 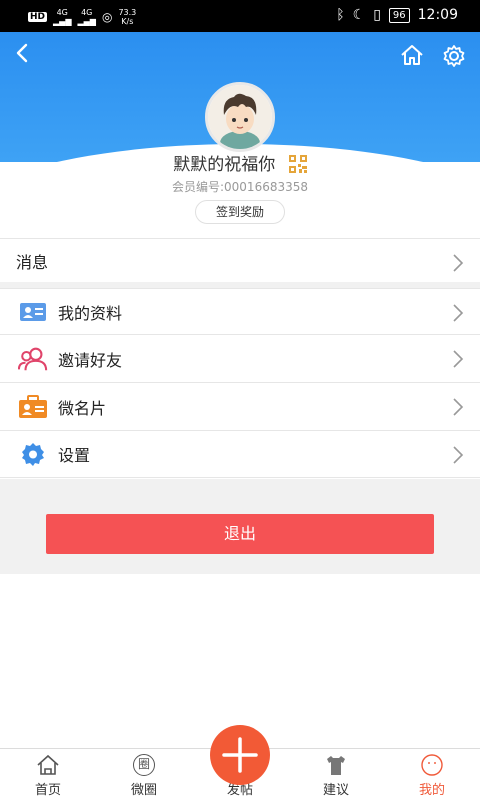 I want to click on username-row: 默默的祝福你, so click(x=240, y=162).